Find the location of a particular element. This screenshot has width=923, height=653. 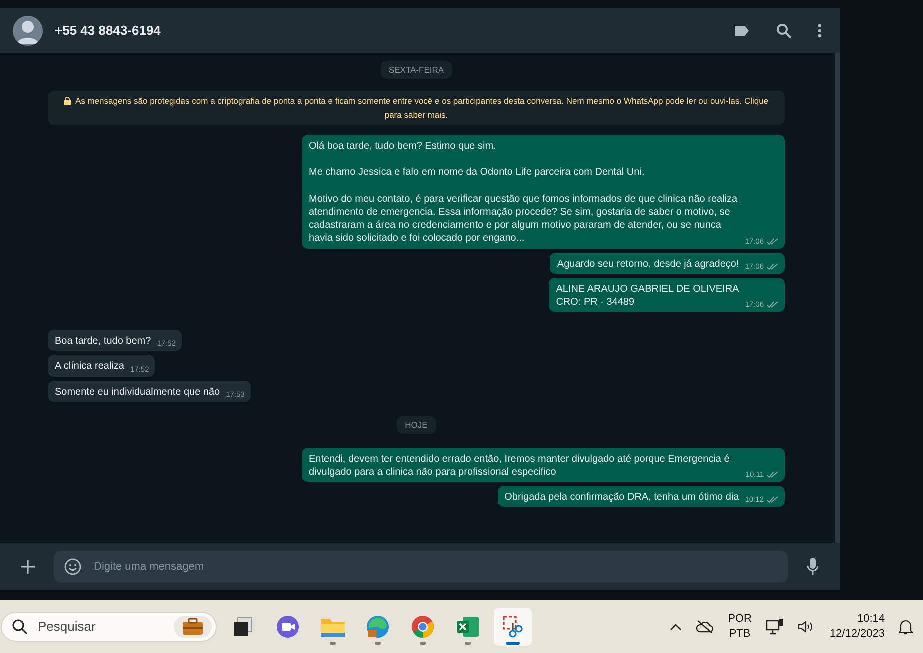

message-input: Digite uma mensagem is located at coordinates (421, 566).